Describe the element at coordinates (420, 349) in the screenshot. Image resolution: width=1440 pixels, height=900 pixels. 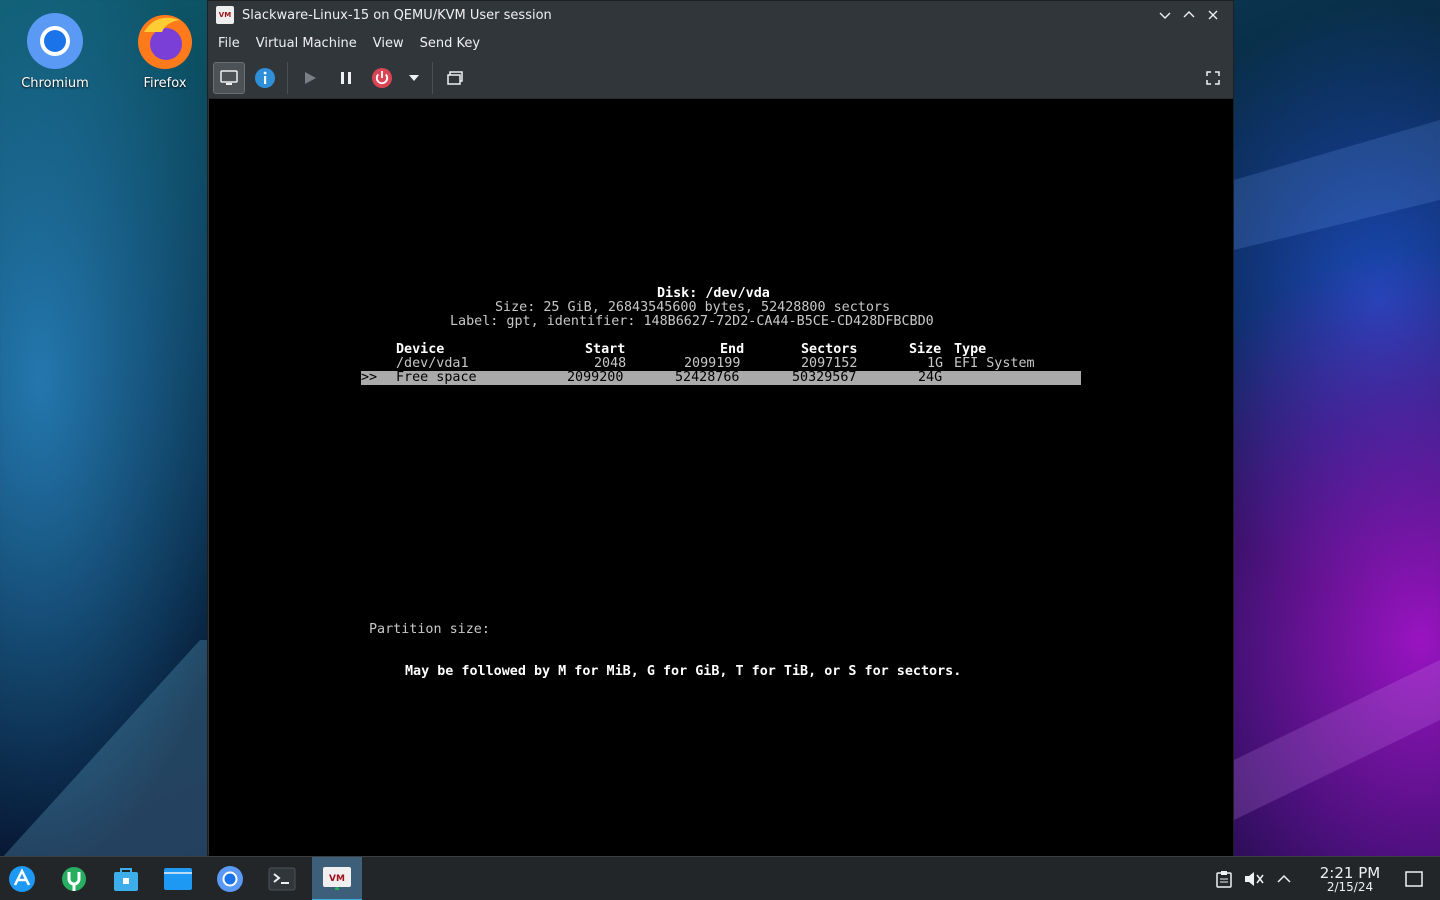
I see `col-device-header: Device` at that location.